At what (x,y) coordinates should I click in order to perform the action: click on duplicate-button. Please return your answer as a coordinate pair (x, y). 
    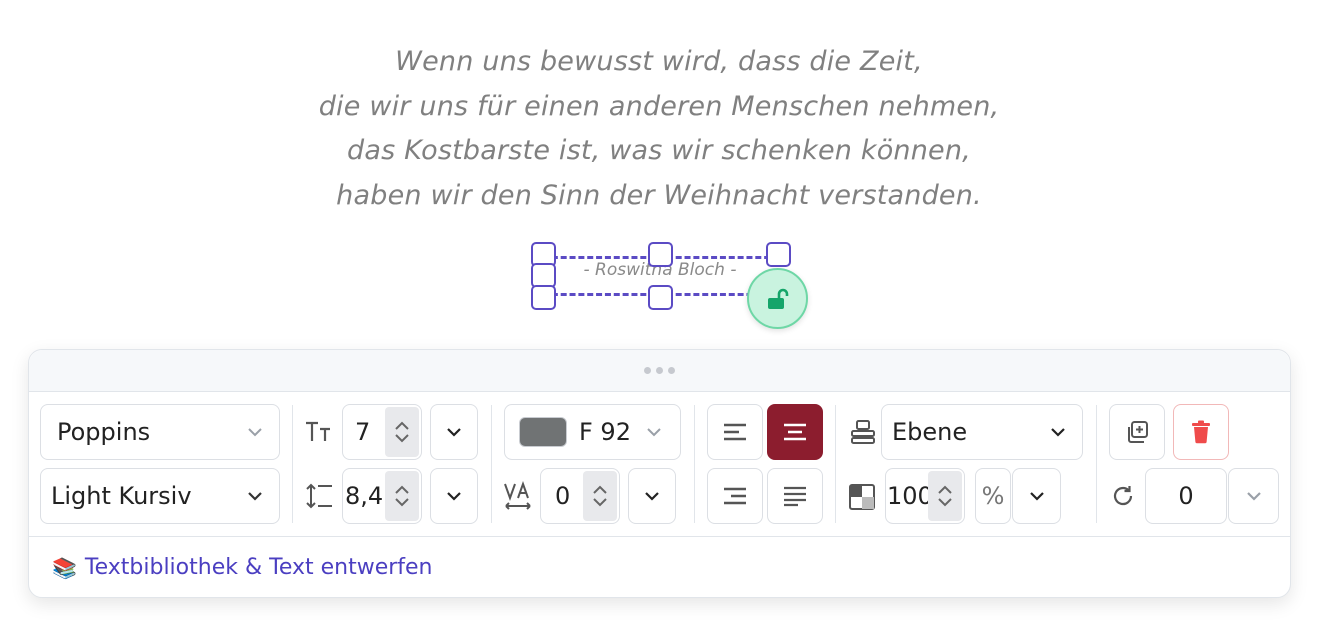
    Looking at the image, I should click on (1137, 432).